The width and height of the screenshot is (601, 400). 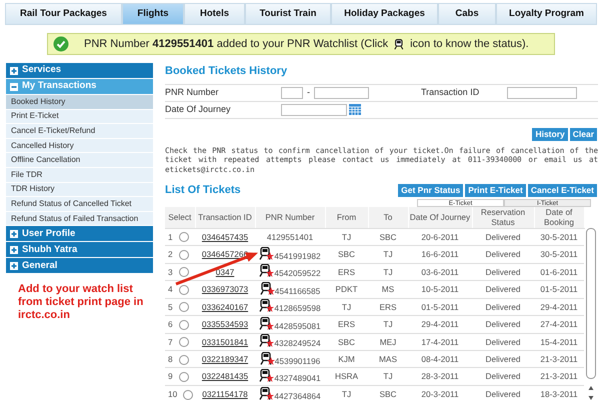 I want to click on date-field, so click(x=314, y=110).